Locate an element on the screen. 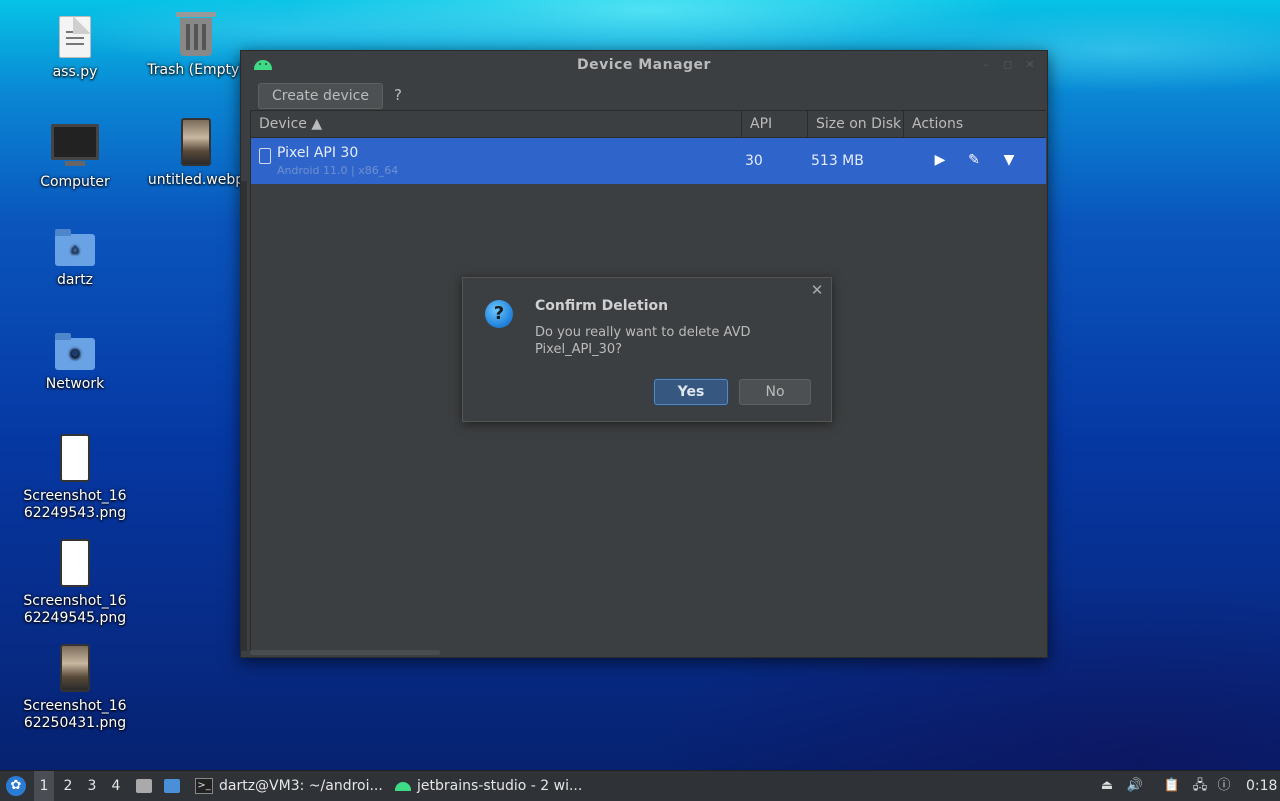  edit-pencil-icon: ✎ is located at coordinates (974, 160).